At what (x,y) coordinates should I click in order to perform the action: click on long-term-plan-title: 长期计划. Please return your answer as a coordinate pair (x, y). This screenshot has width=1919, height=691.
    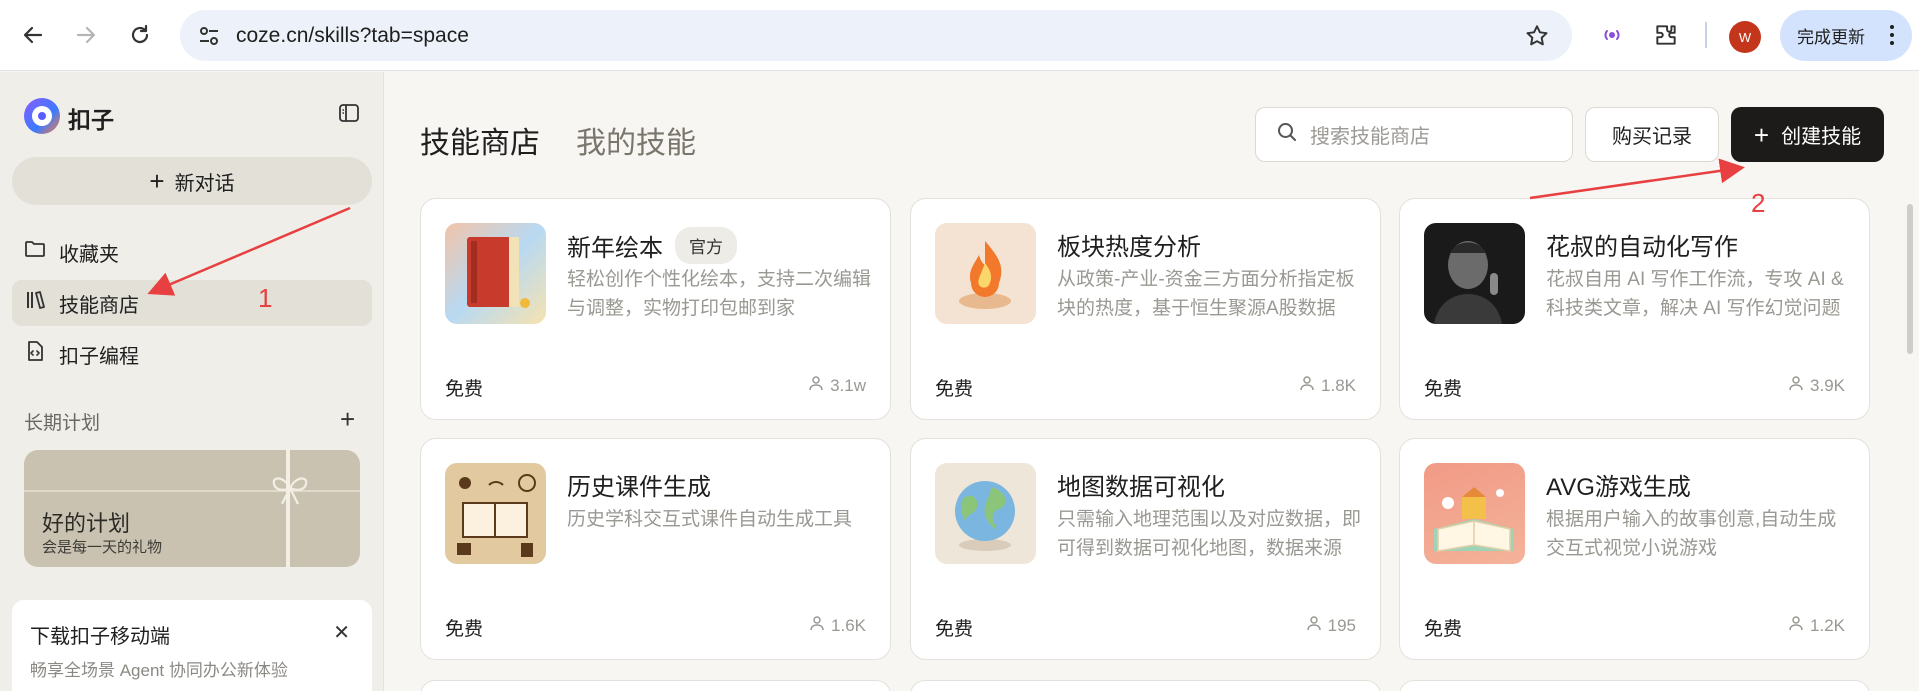
    Looking at the image, I should click on (62, 423).